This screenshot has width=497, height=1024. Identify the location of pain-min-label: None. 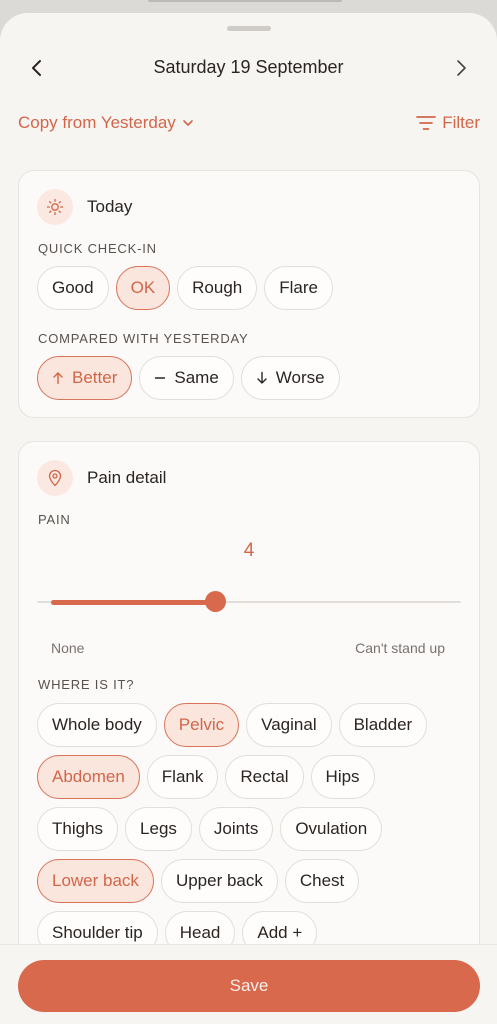
(68, 648).